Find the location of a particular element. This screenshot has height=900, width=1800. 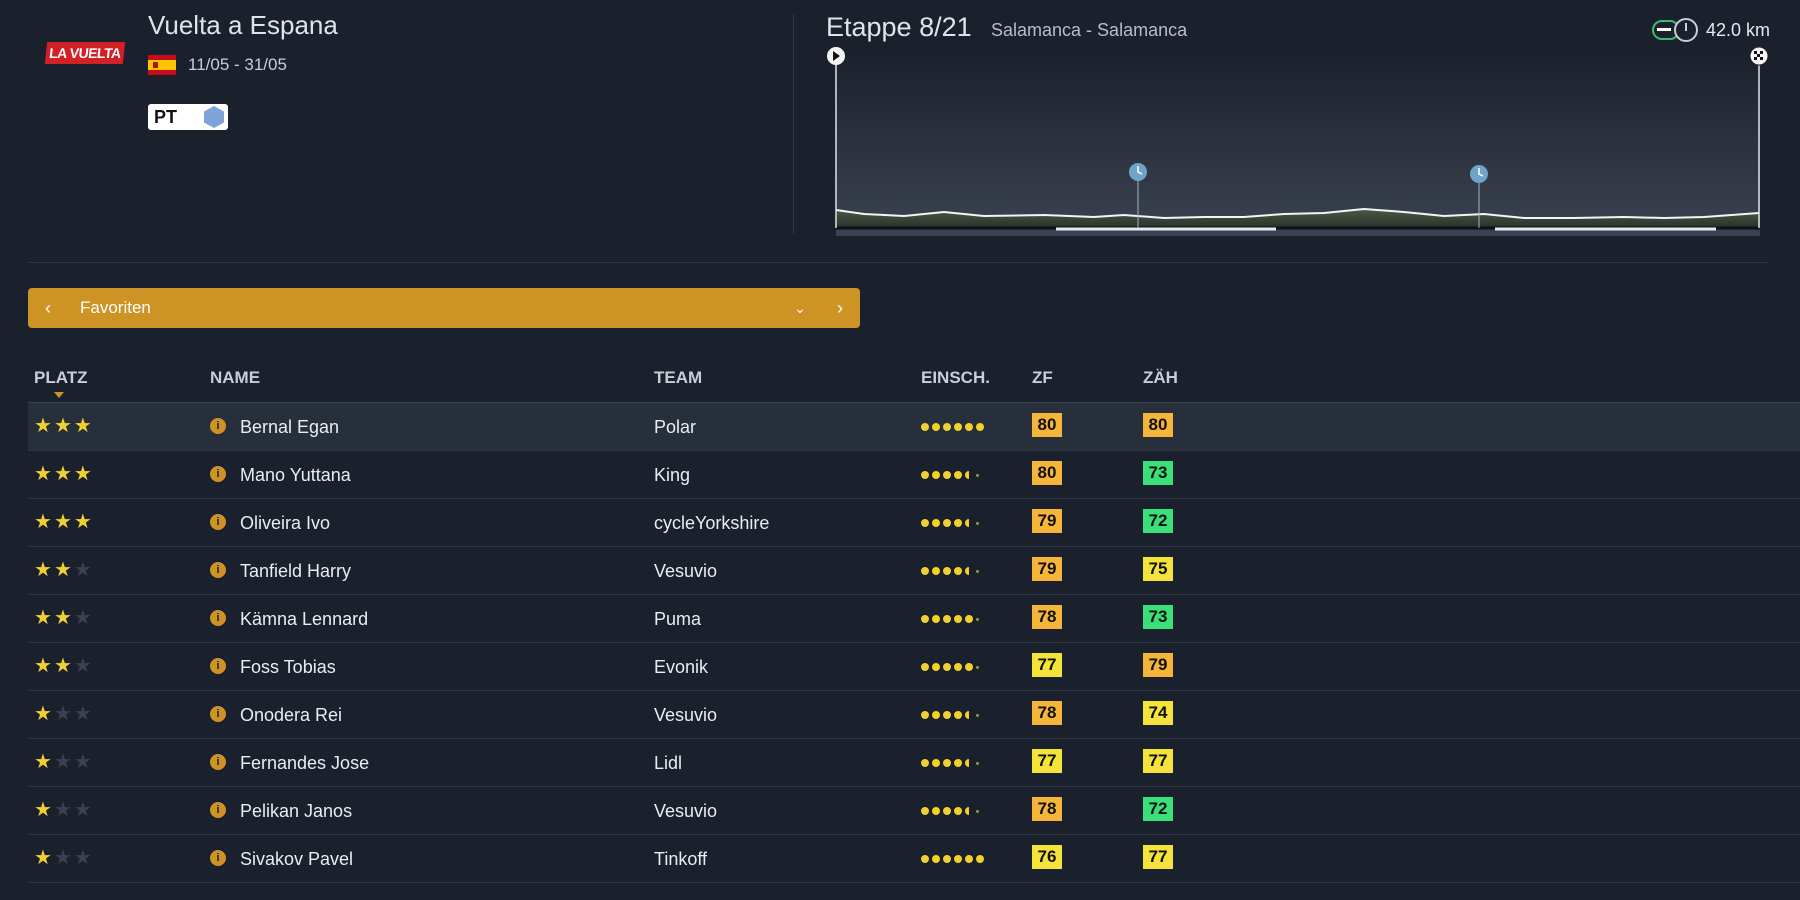

column-header-zf: ZF is located at coordinates (1042, 378).